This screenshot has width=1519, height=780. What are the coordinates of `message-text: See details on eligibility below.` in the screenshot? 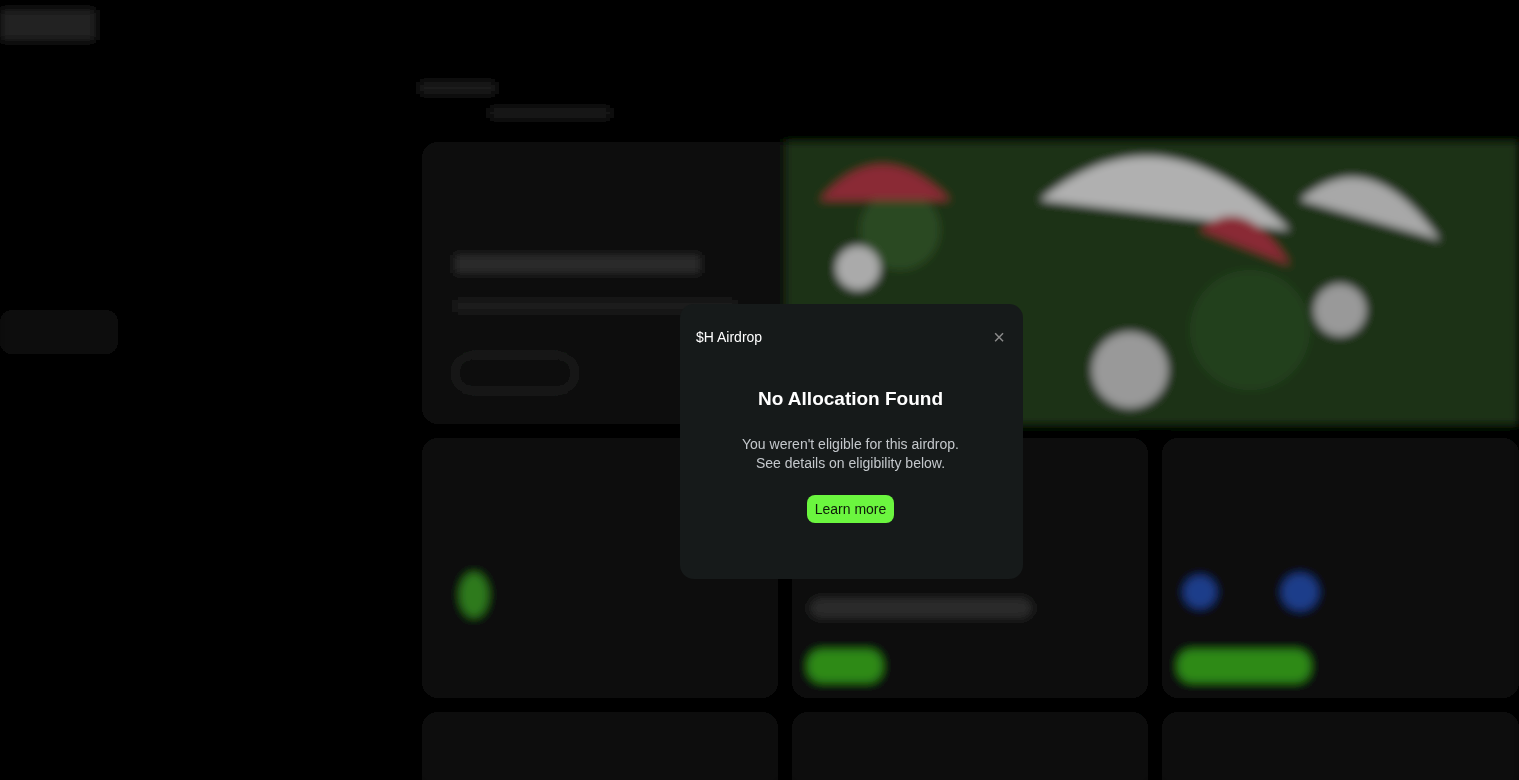 It's located at (850, 463).